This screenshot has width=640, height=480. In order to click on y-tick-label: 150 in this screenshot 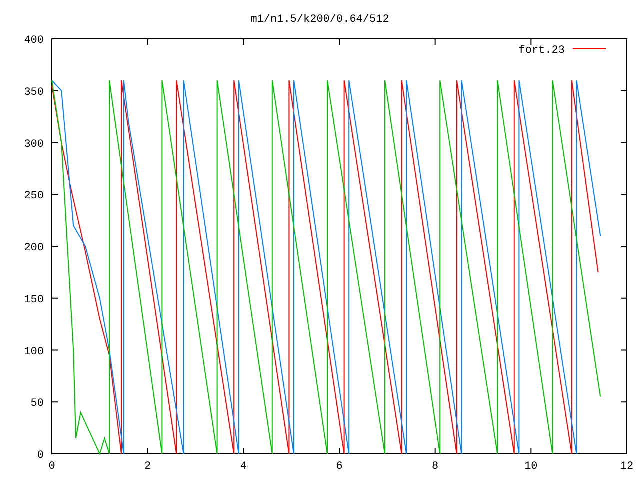, I will do `click(34, 300)`.